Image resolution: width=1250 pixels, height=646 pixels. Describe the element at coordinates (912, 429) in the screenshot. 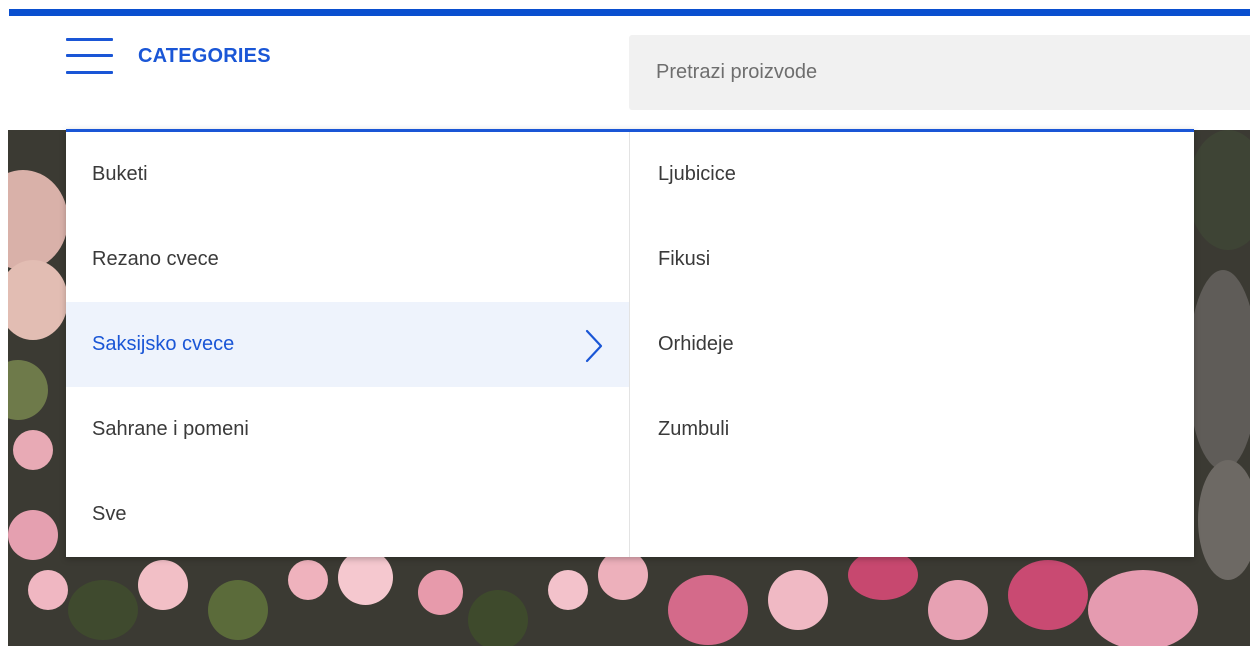

I see `subcategory-item-zumbuli: Zumbuli` at that location.